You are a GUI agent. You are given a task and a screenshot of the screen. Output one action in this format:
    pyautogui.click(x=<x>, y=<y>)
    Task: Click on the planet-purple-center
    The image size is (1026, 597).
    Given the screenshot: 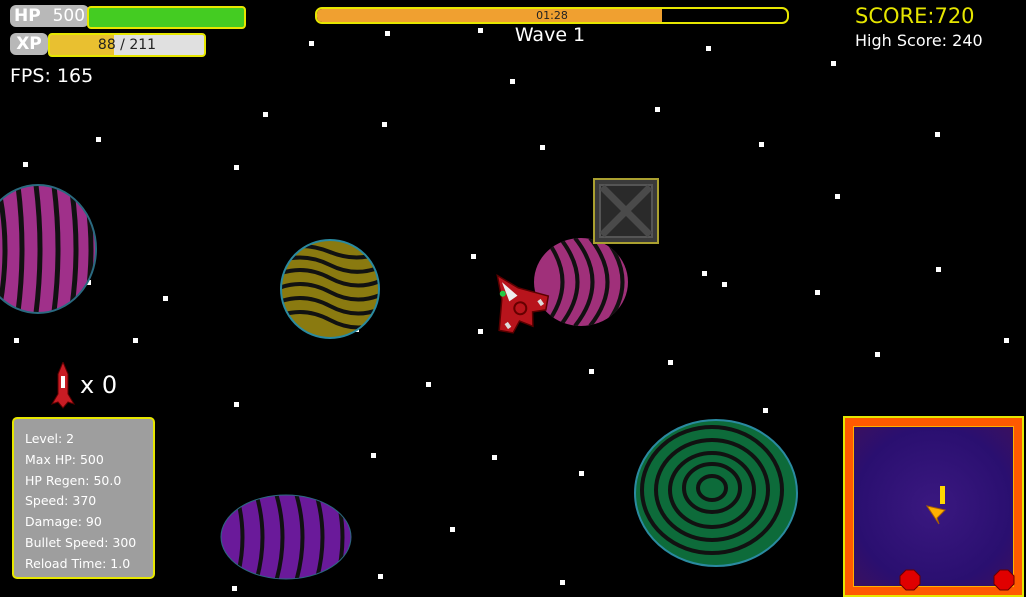 What is the action you would take?
    pyautogui.click(x=591, y=283)
    